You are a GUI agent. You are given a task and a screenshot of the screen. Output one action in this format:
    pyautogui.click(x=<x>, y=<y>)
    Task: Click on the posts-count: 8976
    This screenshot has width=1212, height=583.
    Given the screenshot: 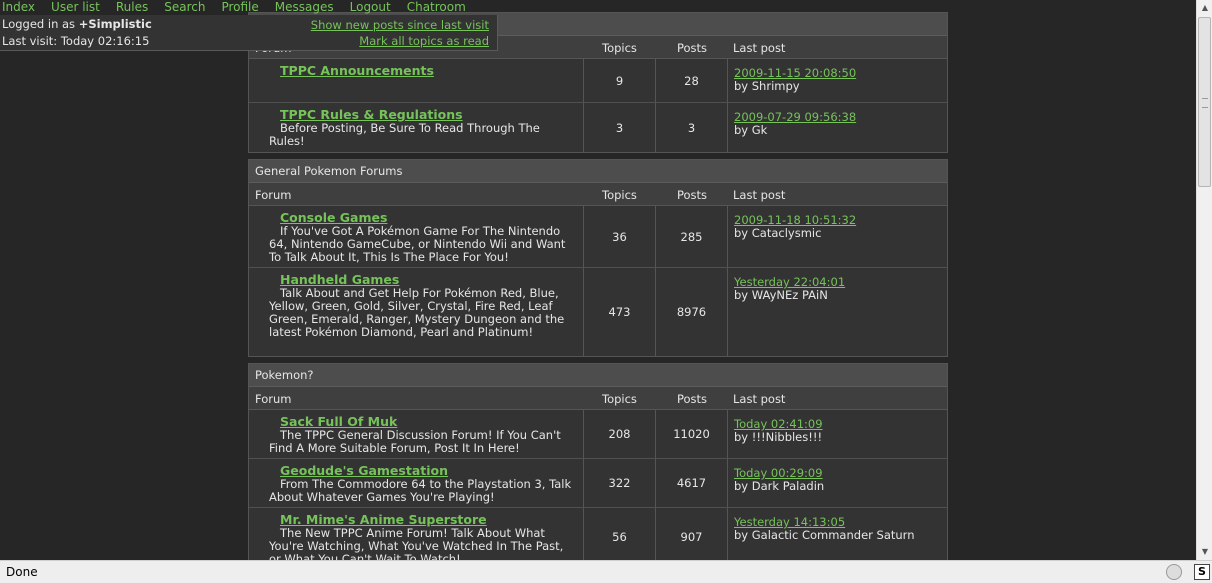 What is the action you would take?
    pyautogui.click(x=692, y=312)
    